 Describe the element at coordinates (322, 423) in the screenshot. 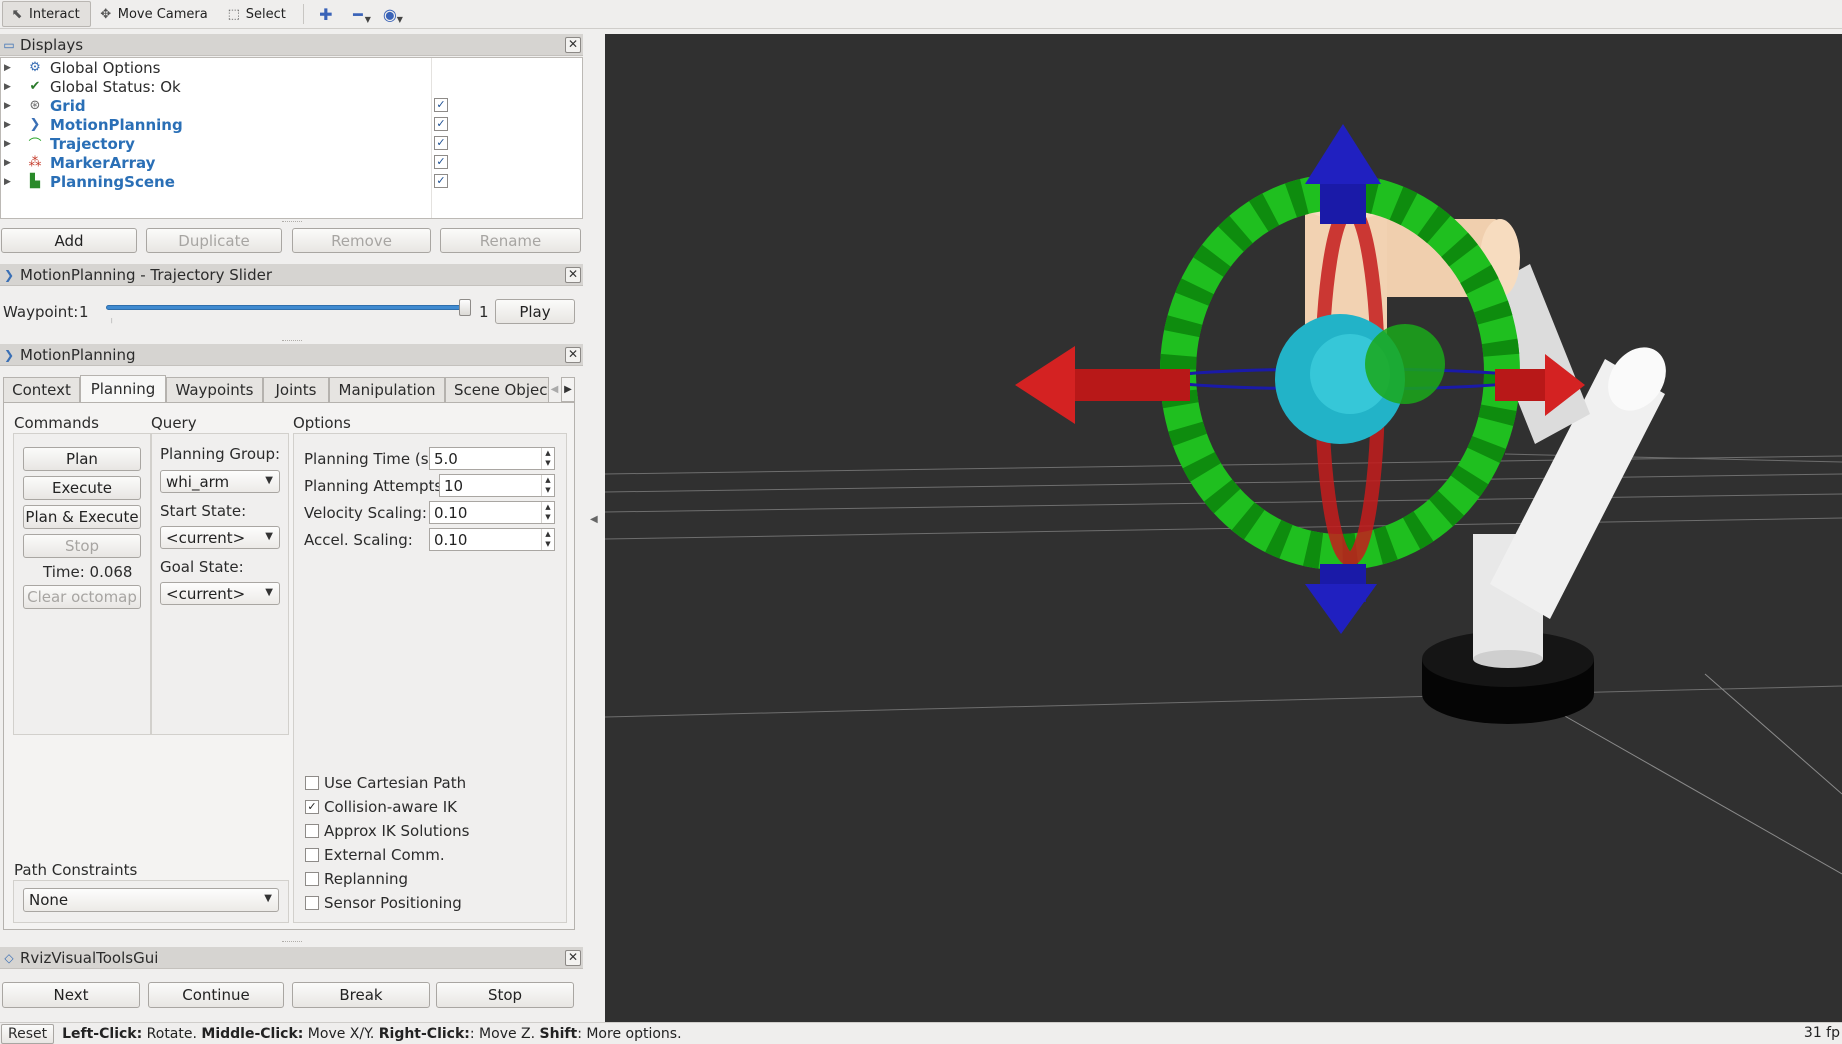

I see `options-group-label: Options` at that location.